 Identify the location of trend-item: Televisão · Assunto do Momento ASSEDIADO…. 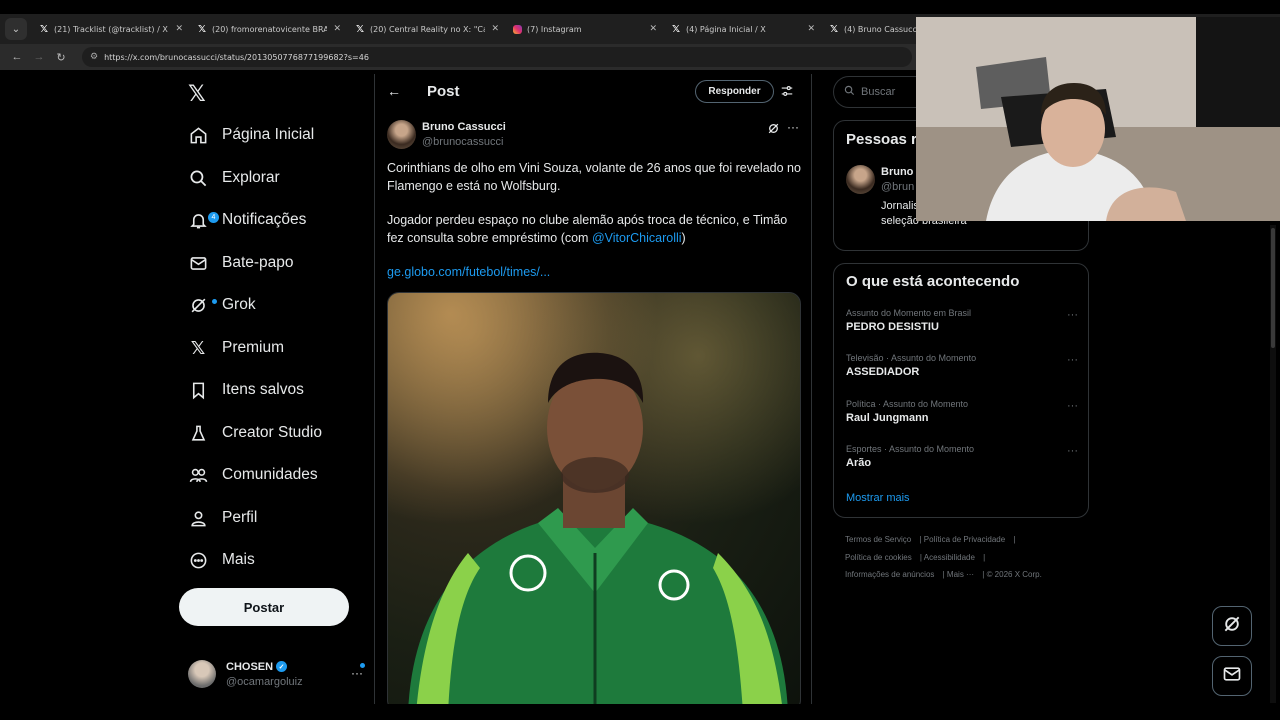
(962, 365).